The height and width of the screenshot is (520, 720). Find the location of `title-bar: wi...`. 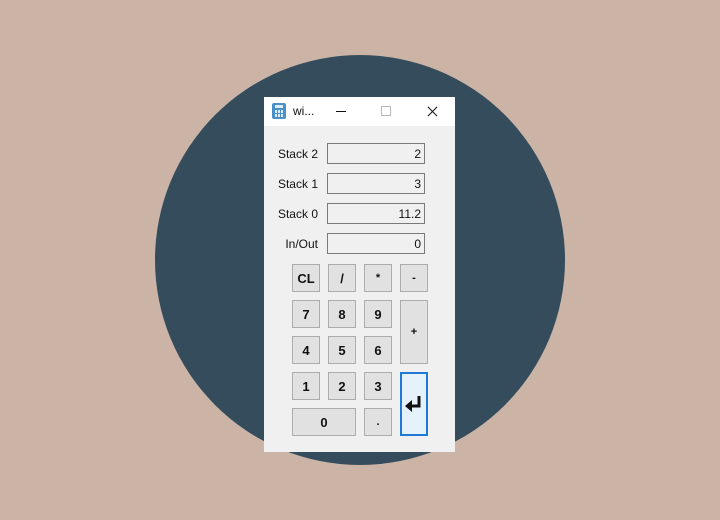

title-bar: wi... is located at coordinates (359, 111).